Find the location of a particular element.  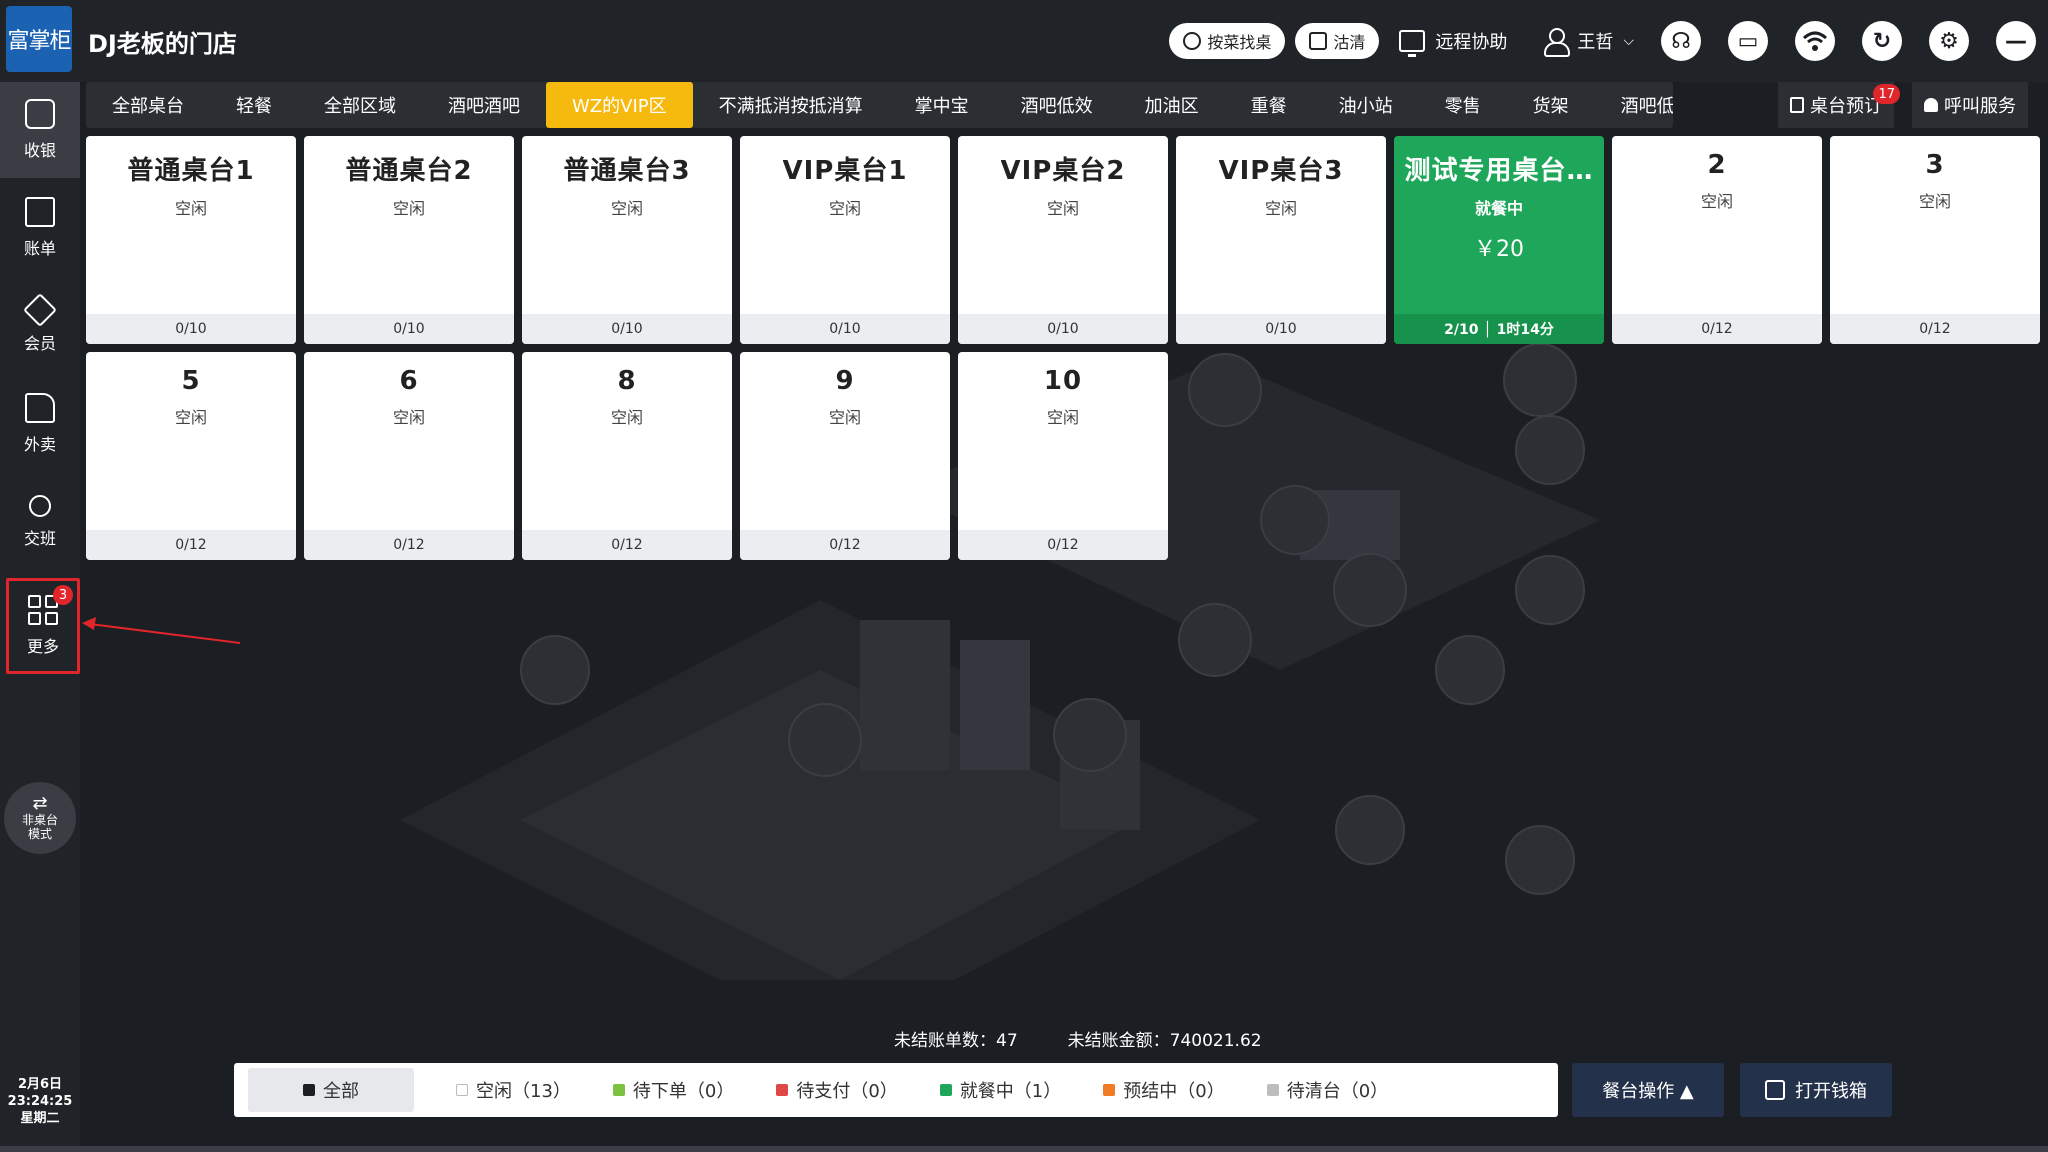

refresh-icon: ↻ is located at coordinates (1882, 41).